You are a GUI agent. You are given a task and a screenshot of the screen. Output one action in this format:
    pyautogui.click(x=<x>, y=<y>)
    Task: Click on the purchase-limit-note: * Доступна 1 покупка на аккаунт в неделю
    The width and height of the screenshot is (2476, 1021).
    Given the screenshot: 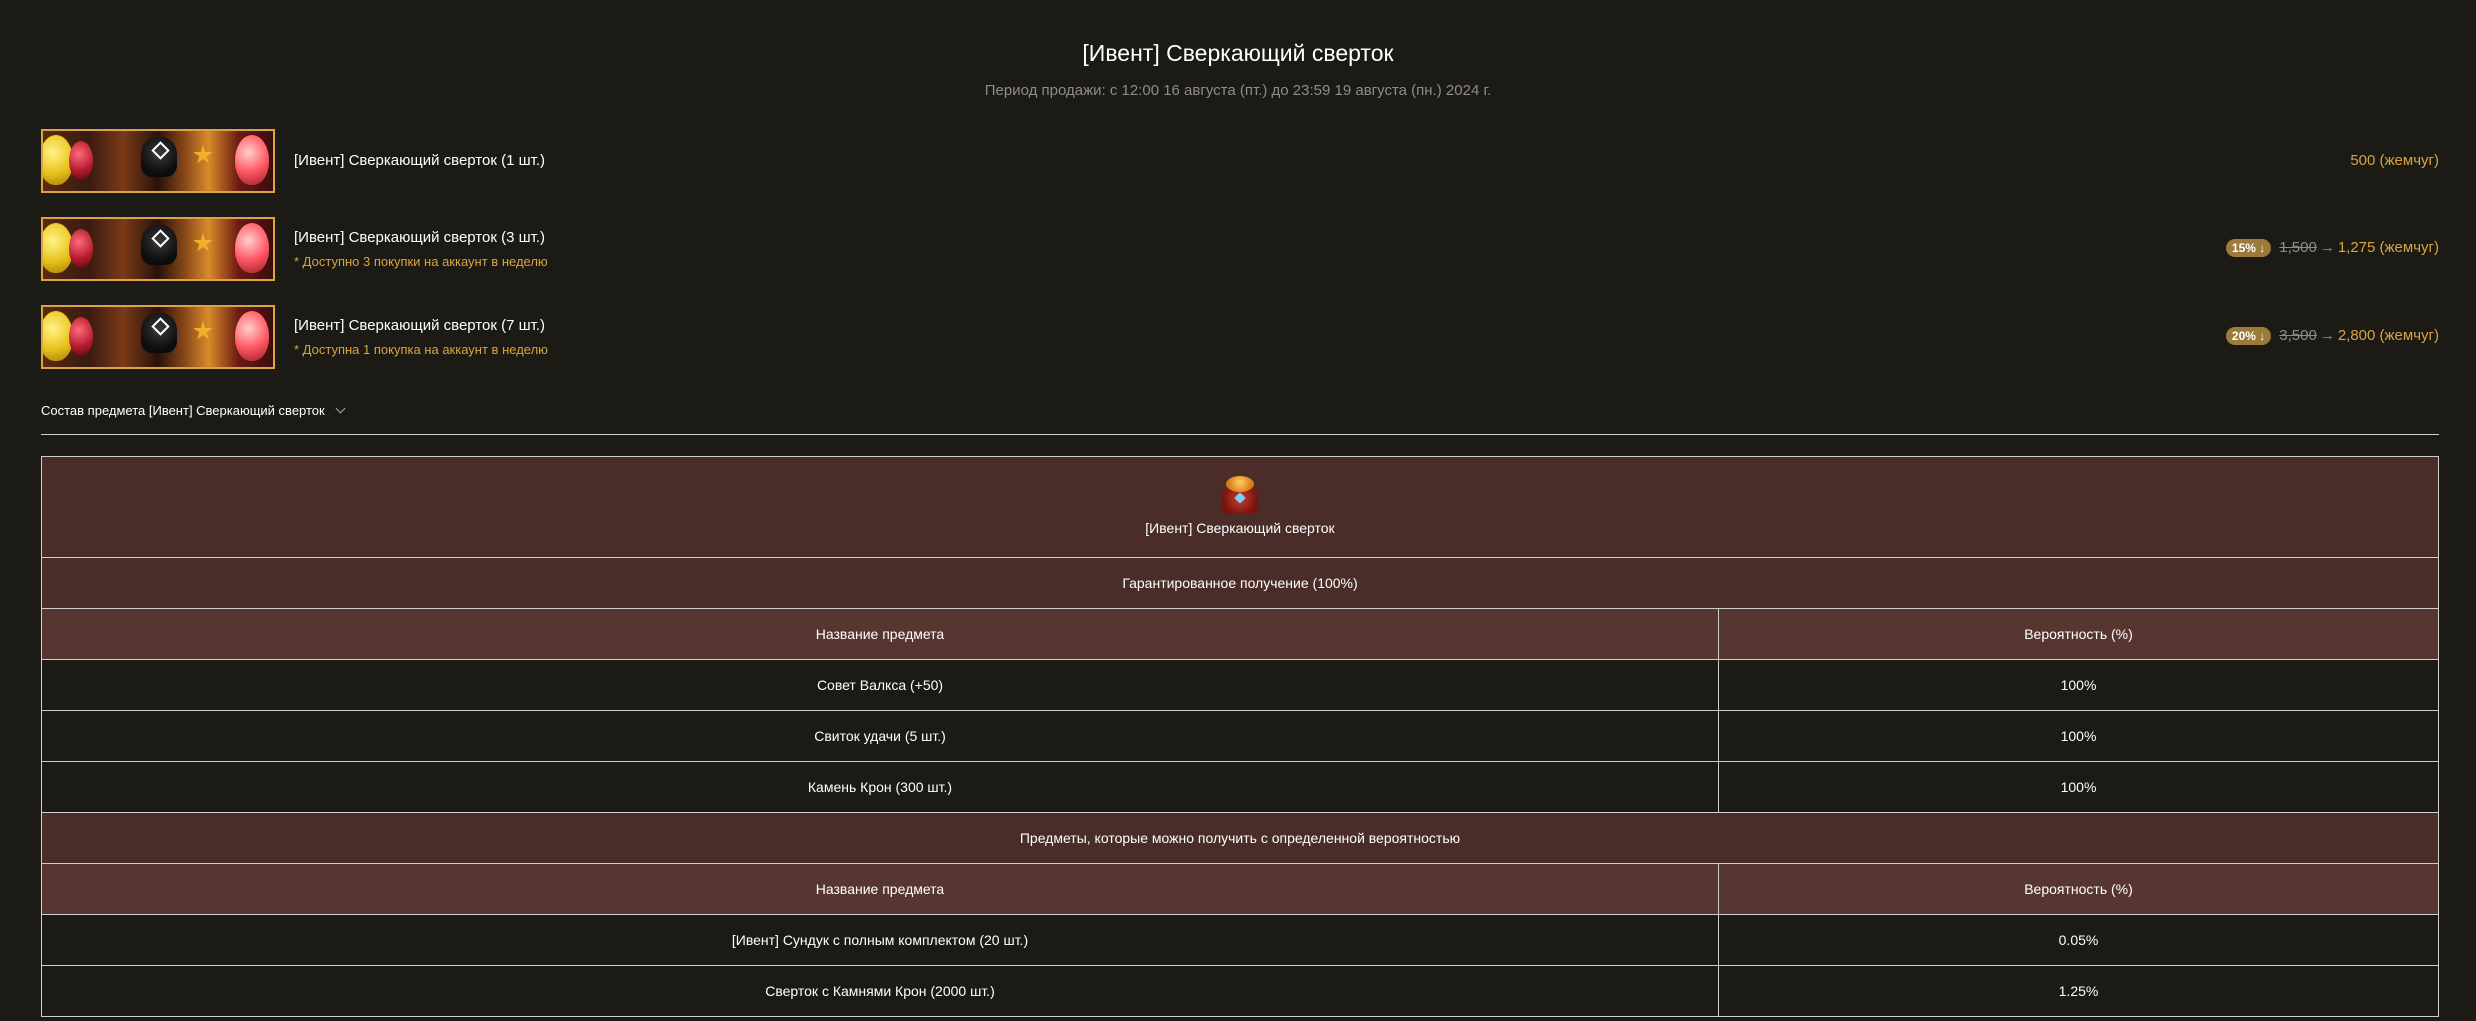 What is the action you would take?
    pyautogui.click(x=421, y=349)
    